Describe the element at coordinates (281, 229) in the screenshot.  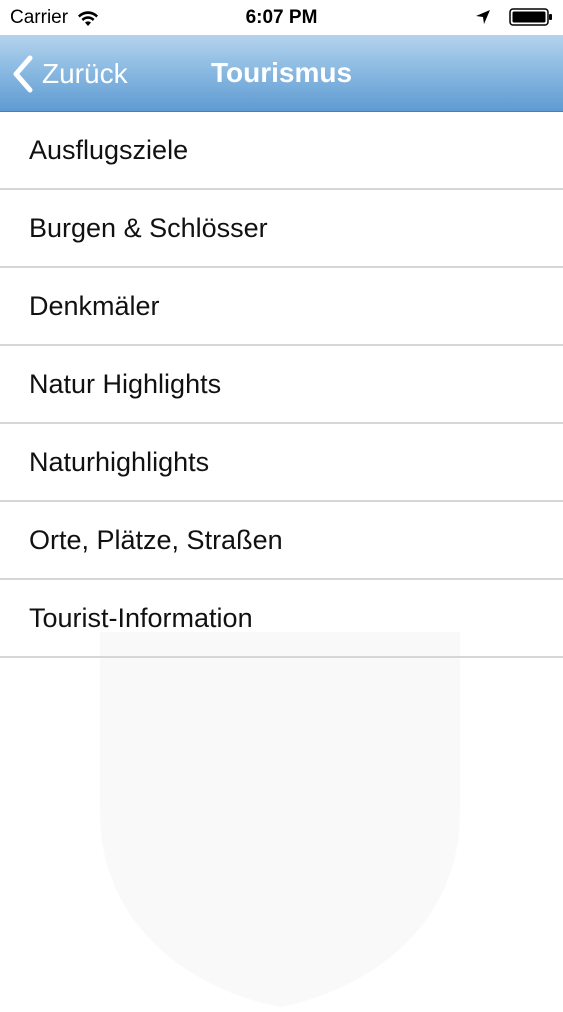
I see `list-item: Burgen & Schlösser` at that location.